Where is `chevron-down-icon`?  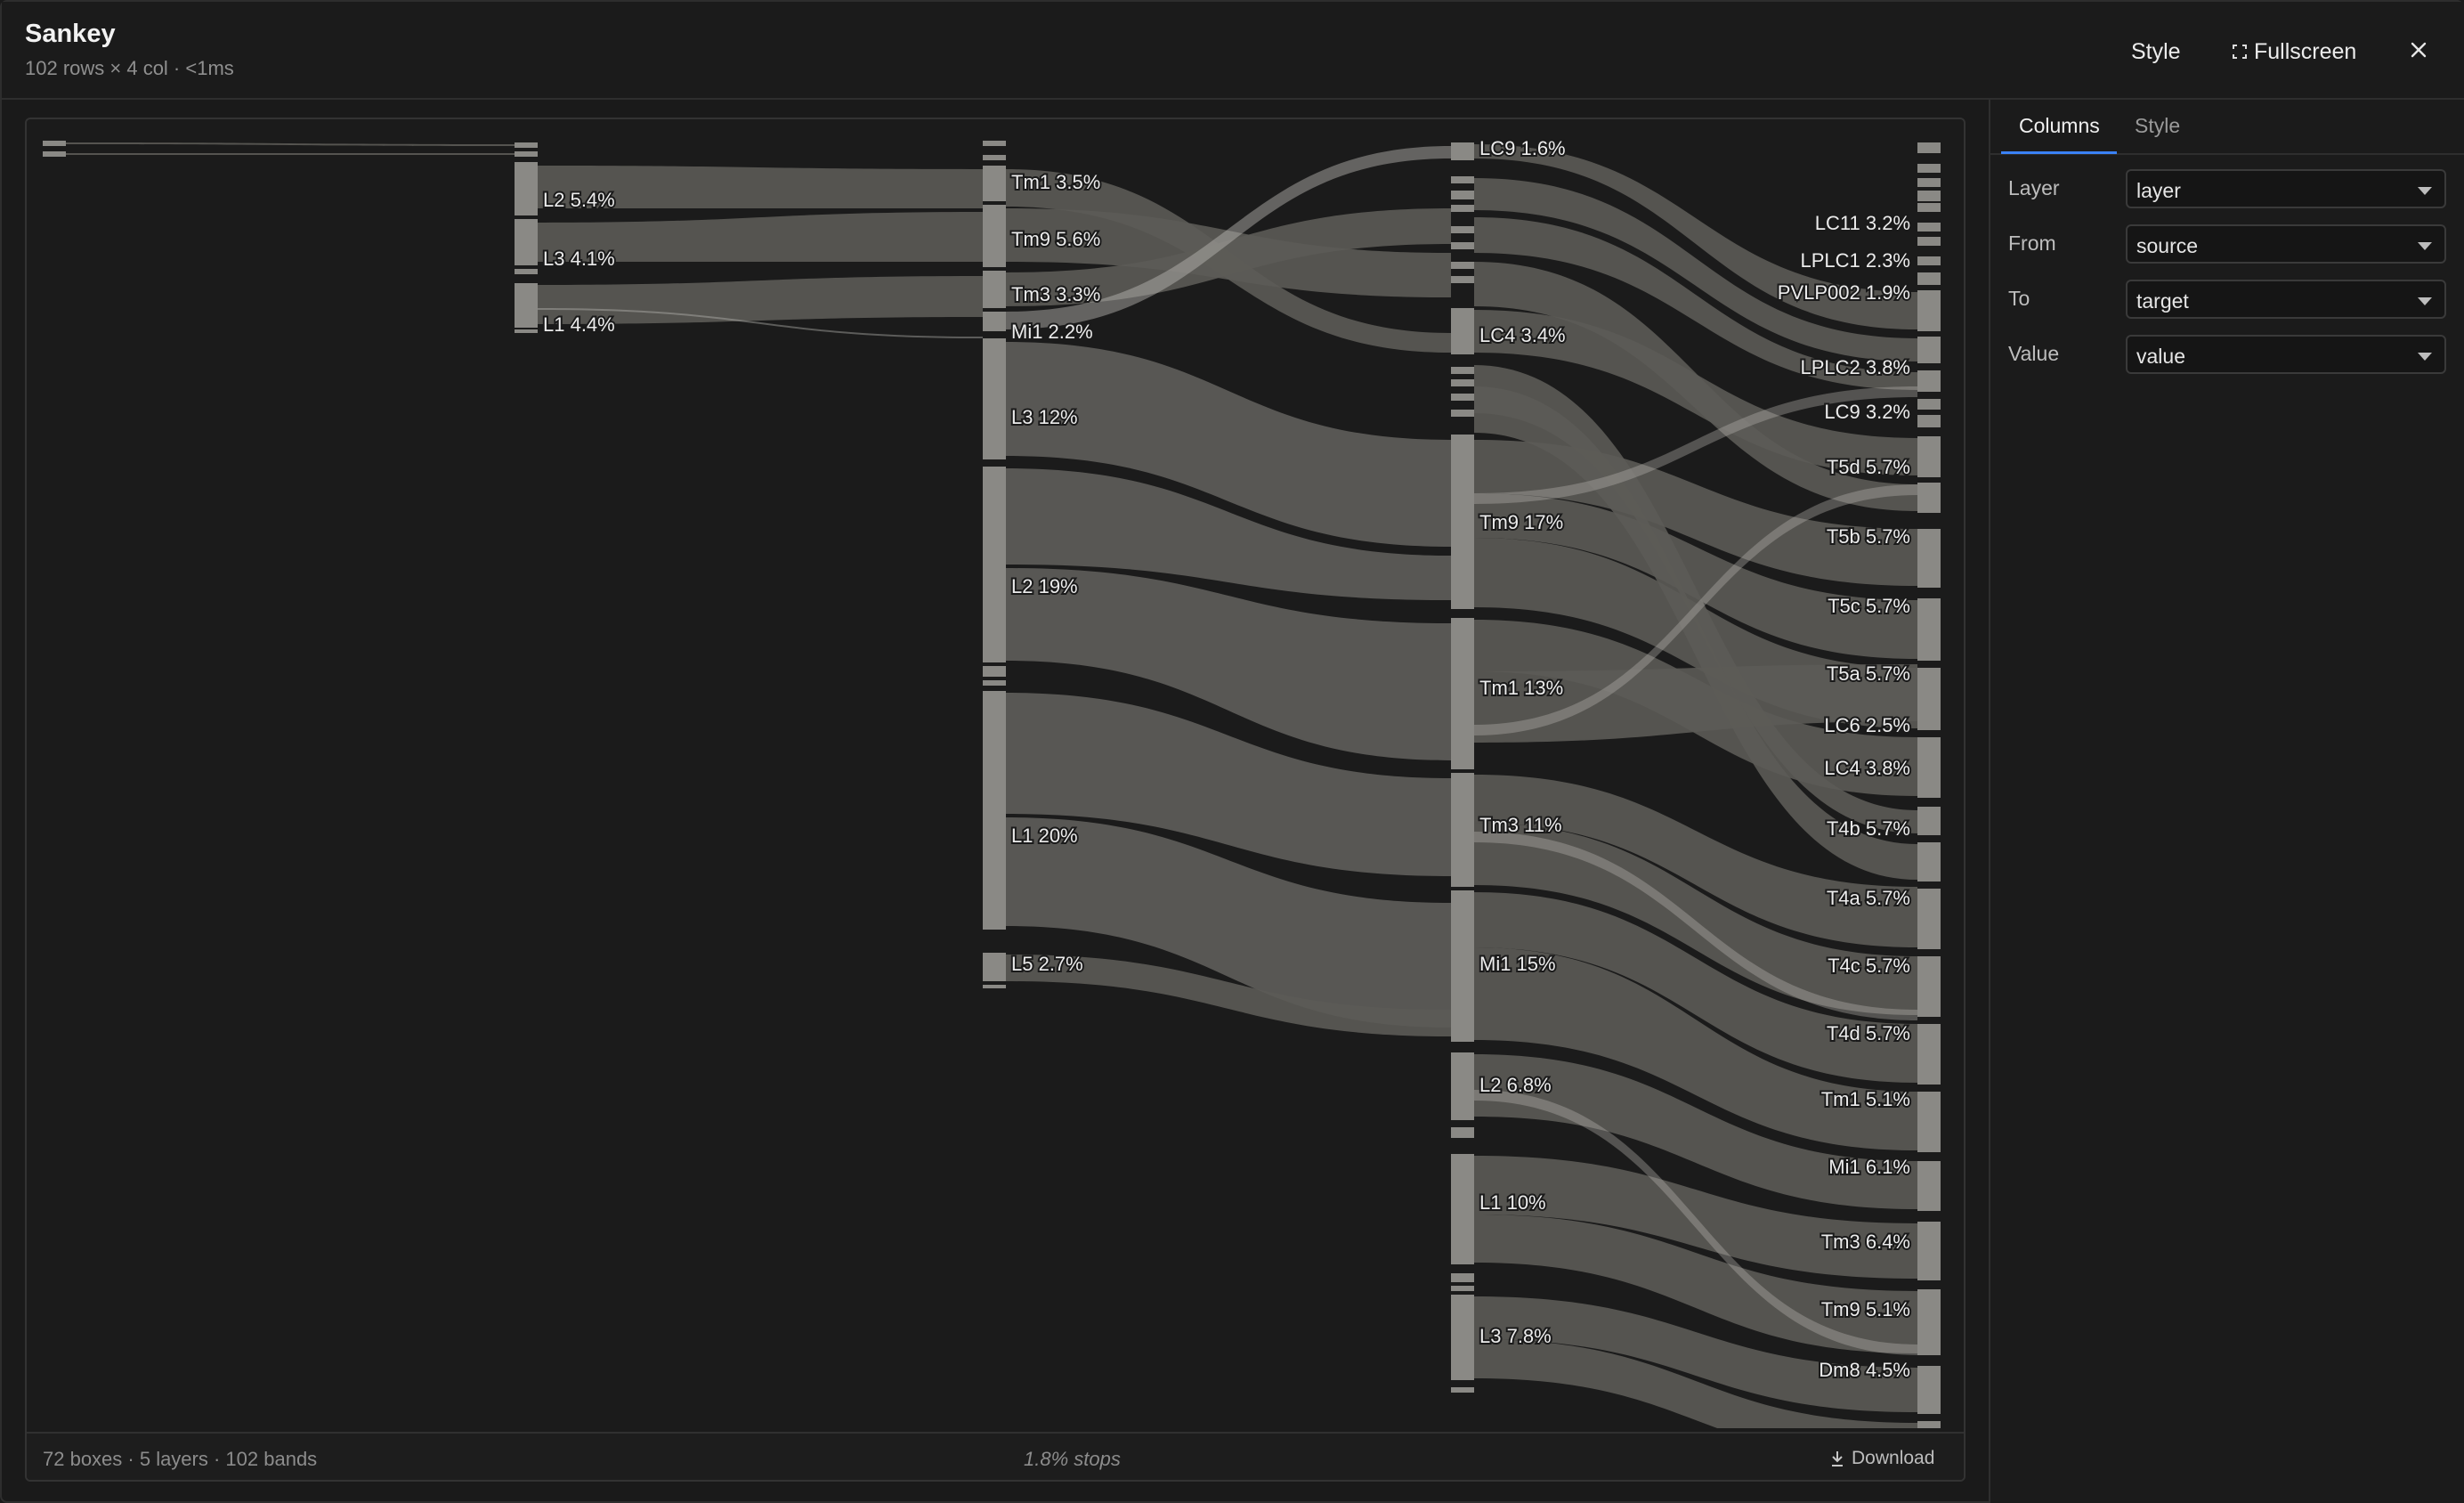 chevron-down-icon is located at coordinates (2425, 301).